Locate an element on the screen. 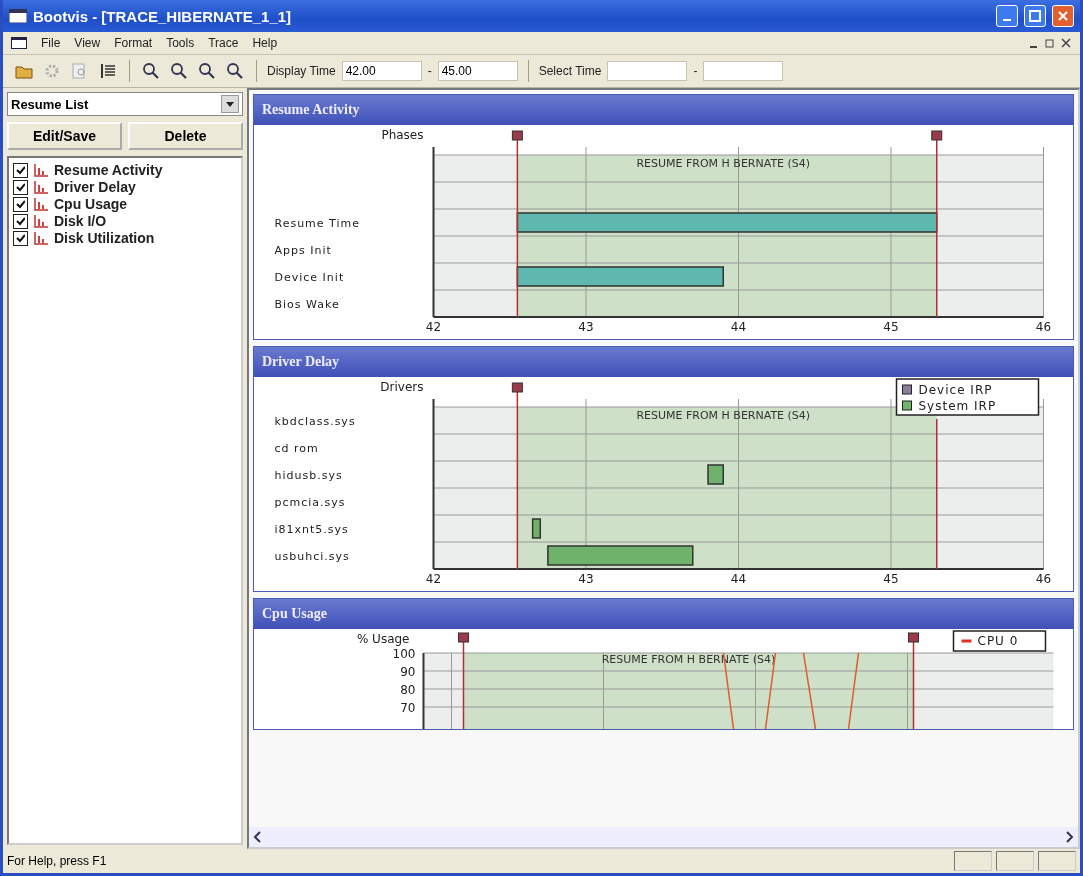 The image size is (1083, 876). chart-legend: Device IRP System IRP is located at coordinates (967, 397).